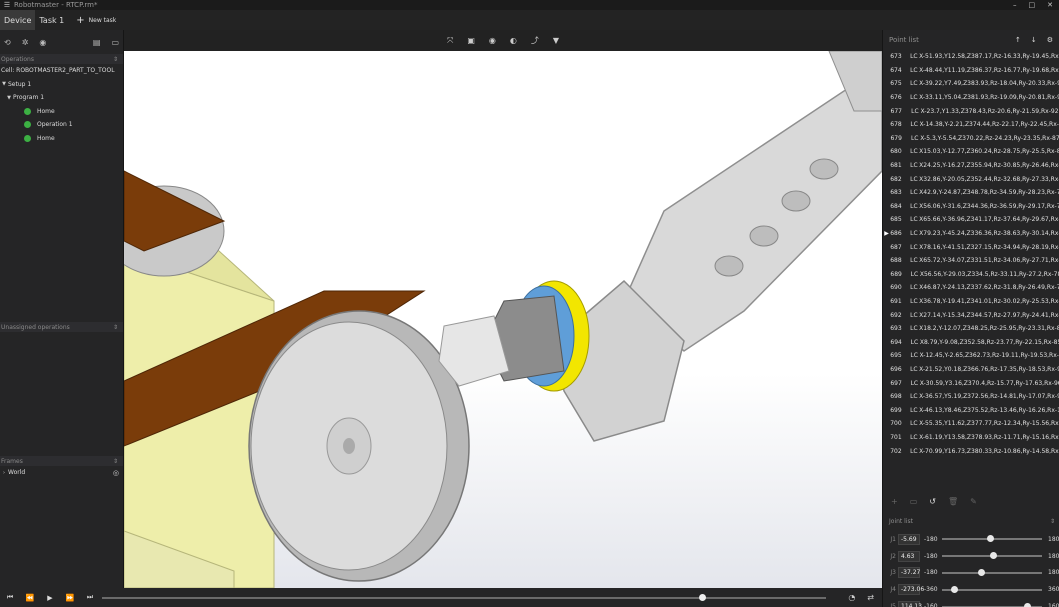  What do you see at coordinates (909, 556) in the screenshot?
I see `joint-value-input: 4.63` at bounding box center [909, 556].